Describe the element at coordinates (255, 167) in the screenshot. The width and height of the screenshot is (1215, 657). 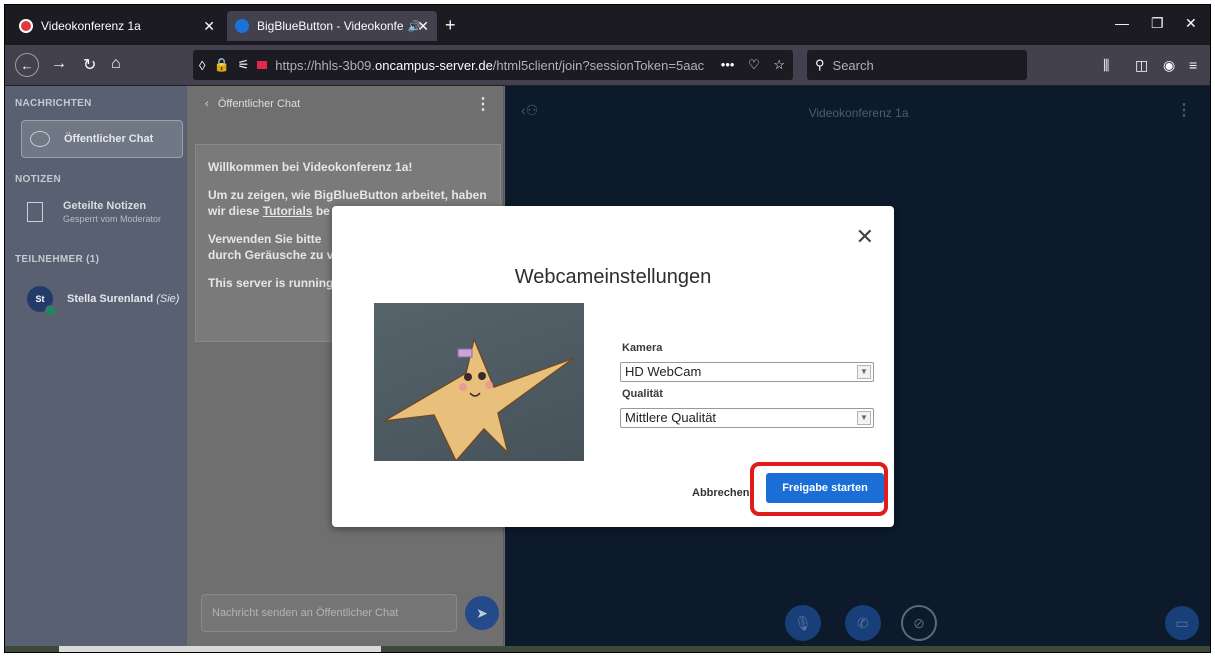
I see `welcome-prefix: Willkommen bei` at that location.